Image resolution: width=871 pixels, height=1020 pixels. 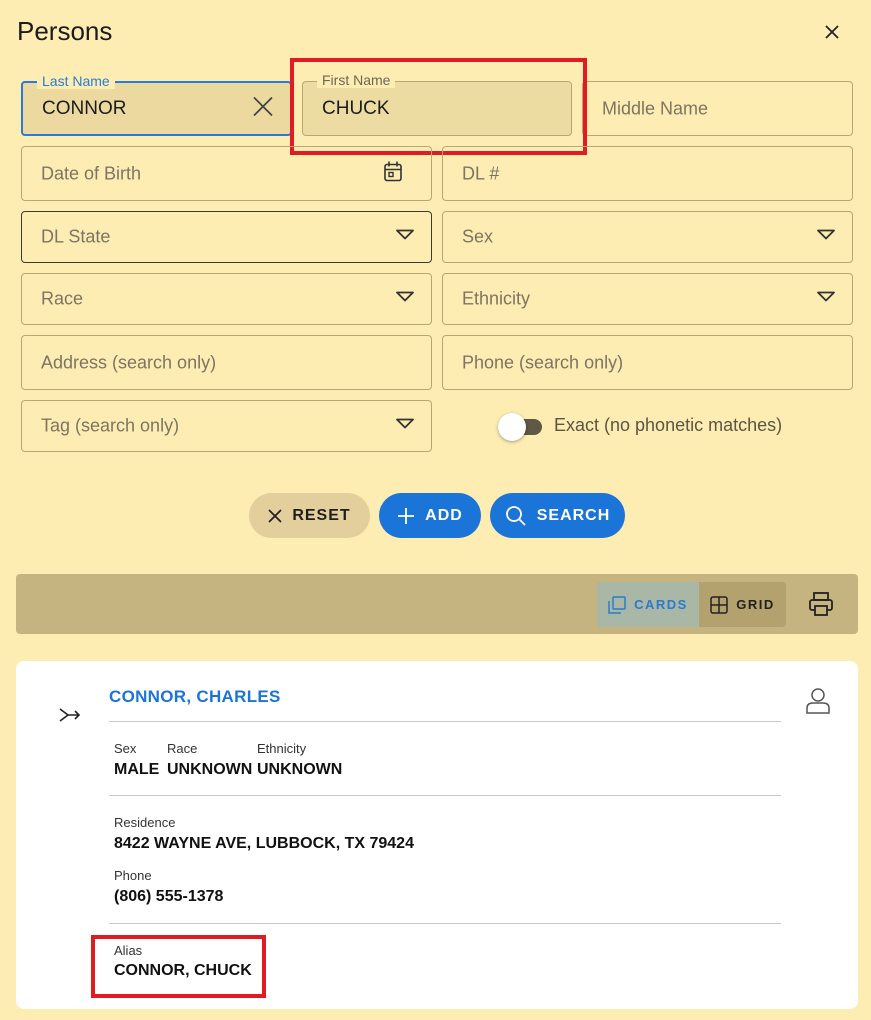 What do you see at coordinates (226, 173) in the screenshot?
I see `date-of-birth-field: Date of Birth` at bounding box center [226, 173].